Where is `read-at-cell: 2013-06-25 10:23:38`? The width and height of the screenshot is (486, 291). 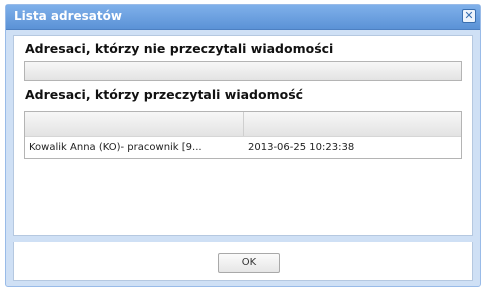 read-at-cell: 2013-06-25 10:23:38 is located at coordinates (301, 147).